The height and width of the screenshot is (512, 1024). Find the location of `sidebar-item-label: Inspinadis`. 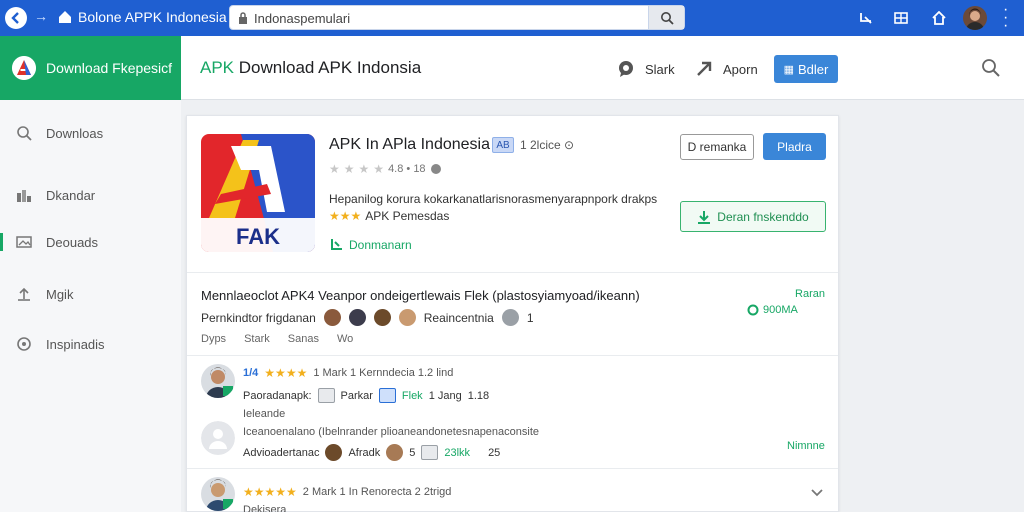

sidebar-item-label: Inspinadis is located at coordinates (75, 344).